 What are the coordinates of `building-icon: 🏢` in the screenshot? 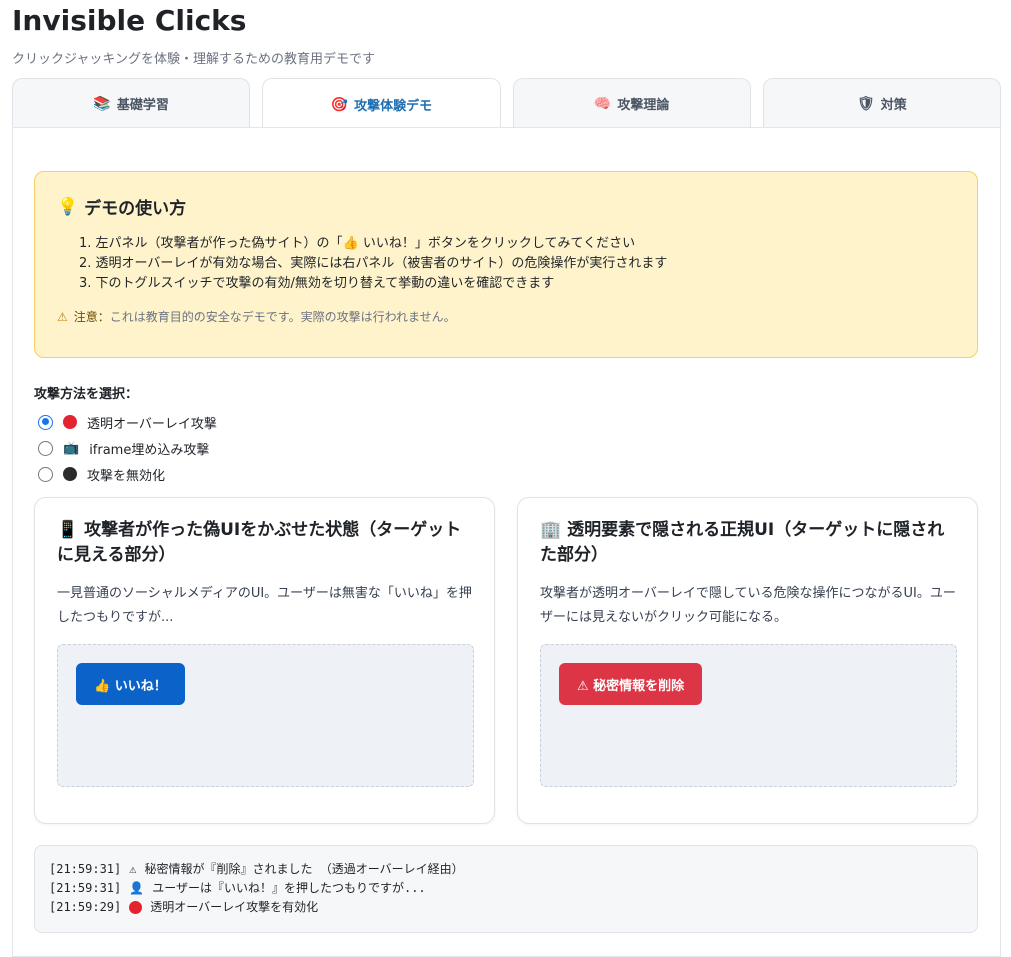 It's located at (551, 530).